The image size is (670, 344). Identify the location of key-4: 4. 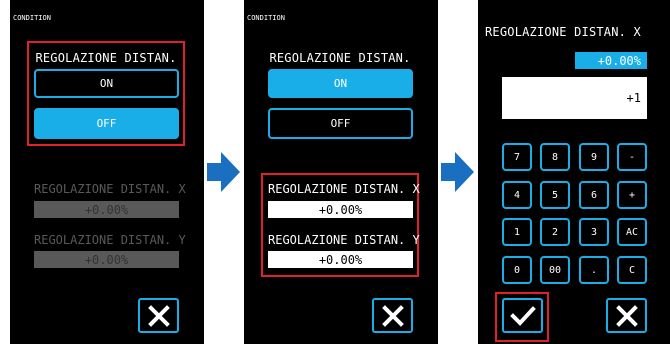
(517, 195).